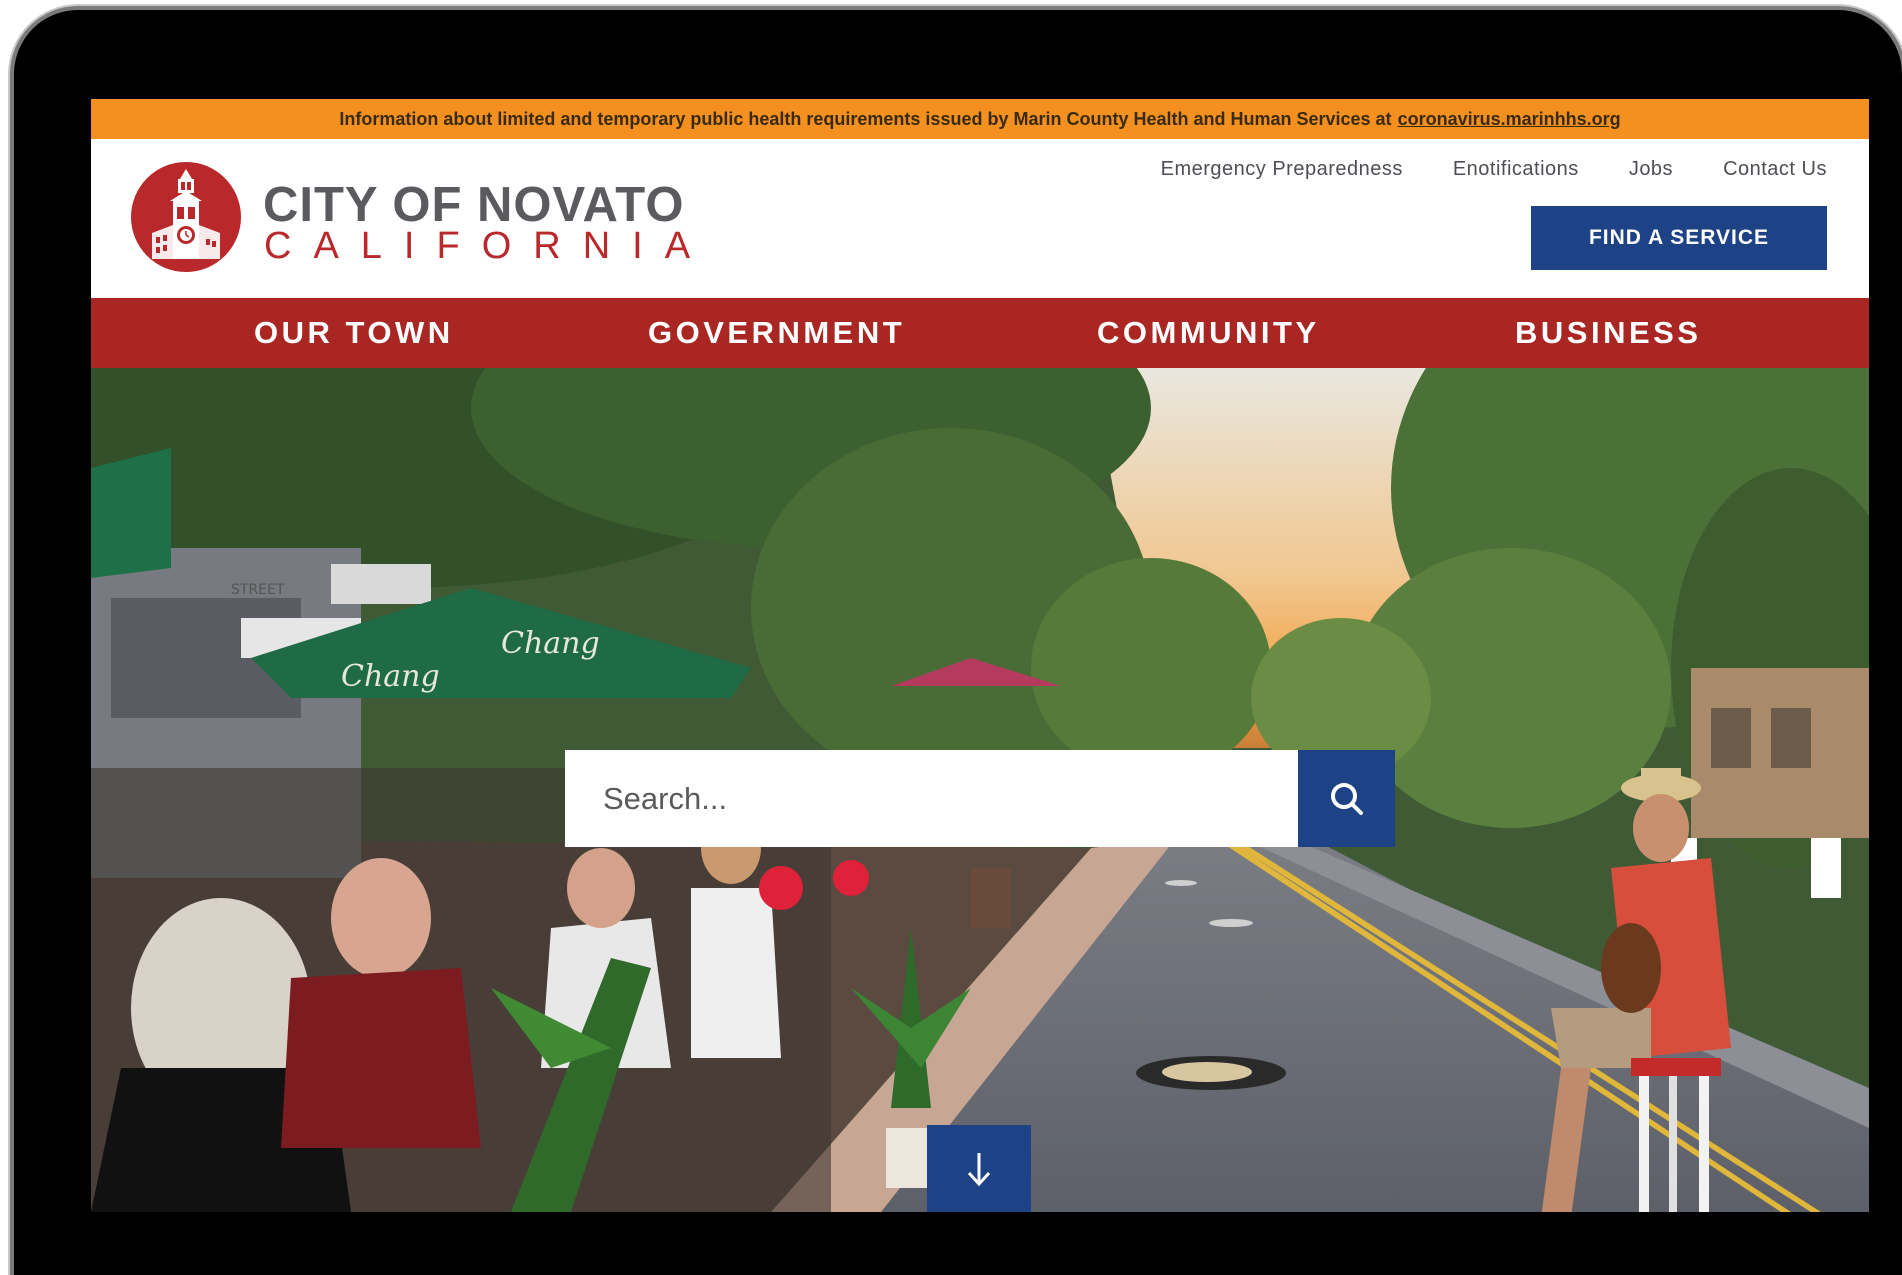 The height and width of the screenshot is (1275, 1902). What do you see at coordinates (1208, 333) in the screenshot?
I see `nav-item-community: COMMUNITY` at bounding box center [1208, 333].